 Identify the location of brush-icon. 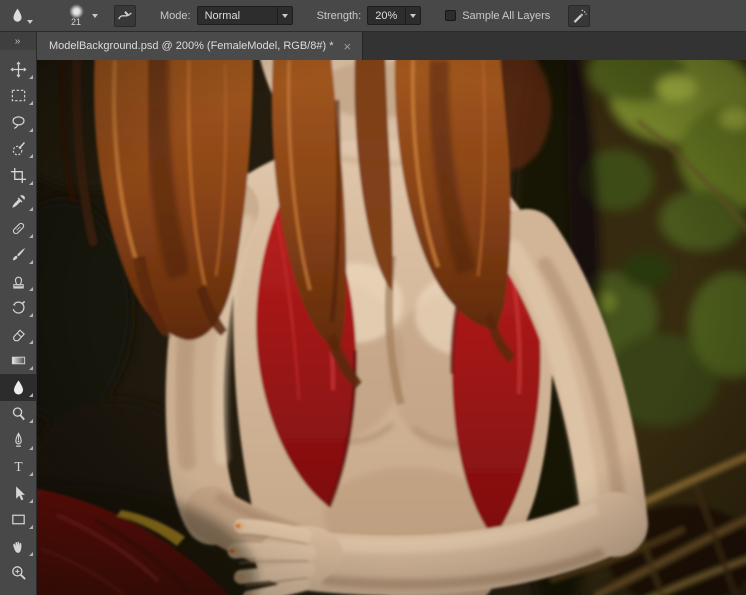
(19, 254).